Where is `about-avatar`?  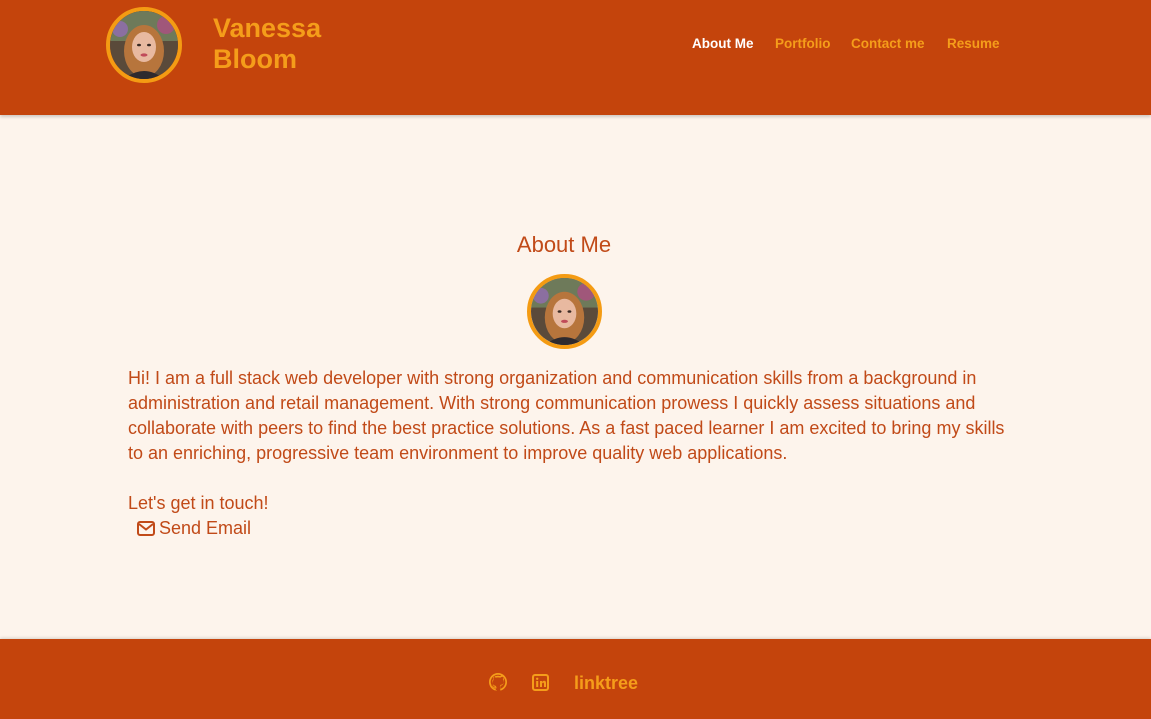
about-avatar is located at coordinates (564, 311).